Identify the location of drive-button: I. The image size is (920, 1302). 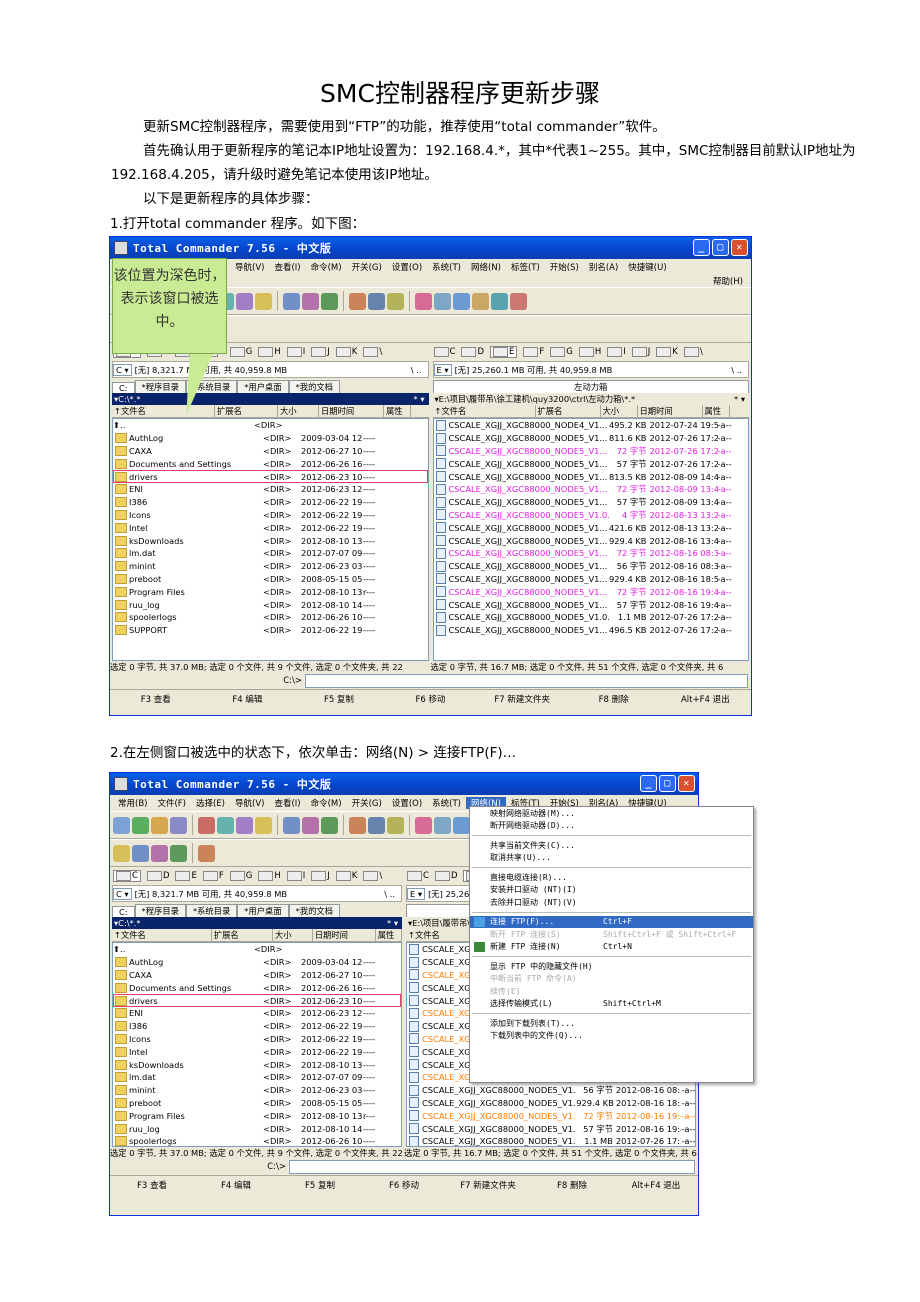
(295, 352).